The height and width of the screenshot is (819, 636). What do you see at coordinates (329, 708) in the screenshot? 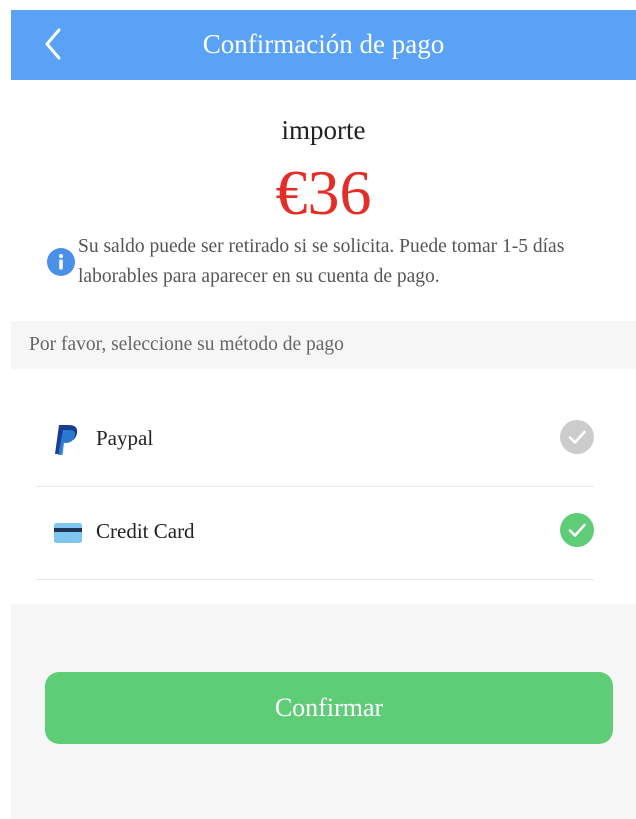
I see `confirm-button: Confirmar` at bounding box center [329, 708].